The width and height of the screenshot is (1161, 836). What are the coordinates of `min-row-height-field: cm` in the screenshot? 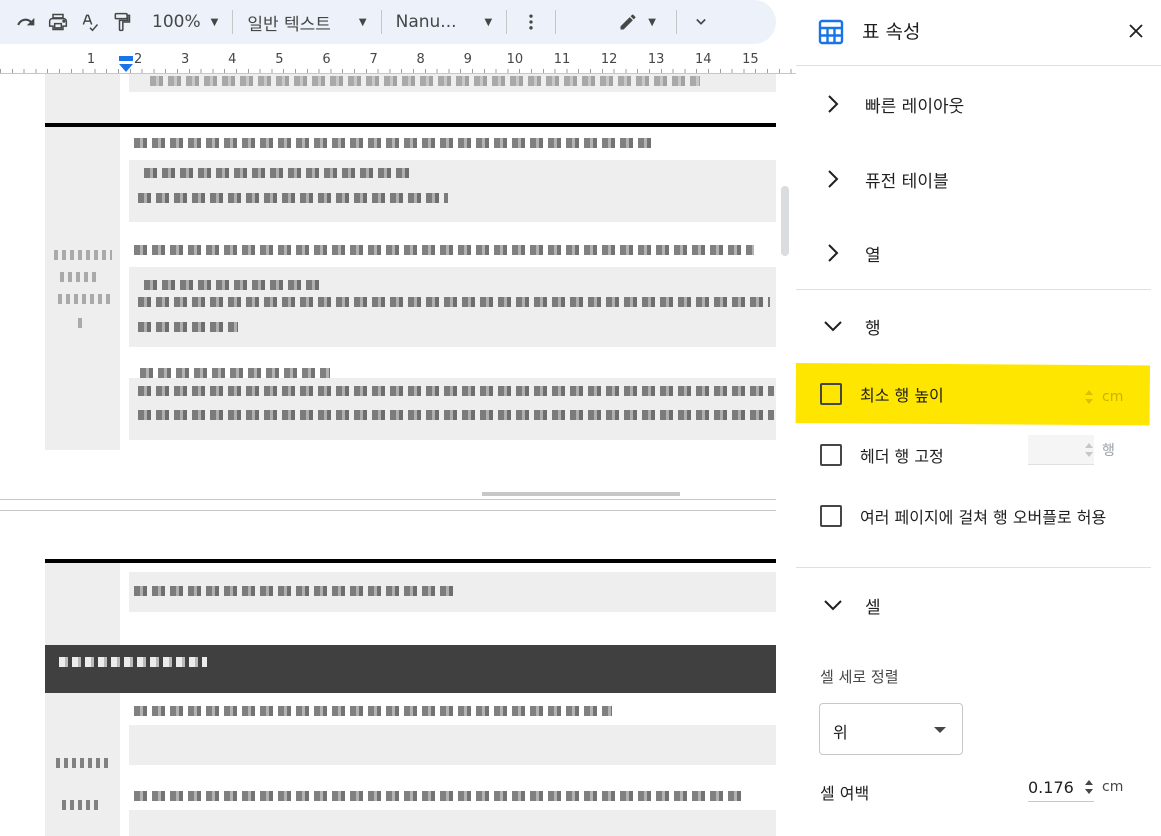 It's located at (1075, 397).